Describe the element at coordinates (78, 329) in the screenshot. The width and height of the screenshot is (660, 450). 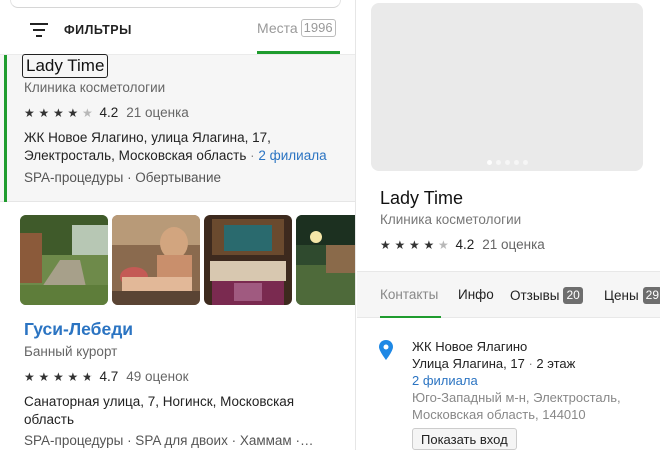
I see `result-title-link: Гуси-Лебеди` at that location.